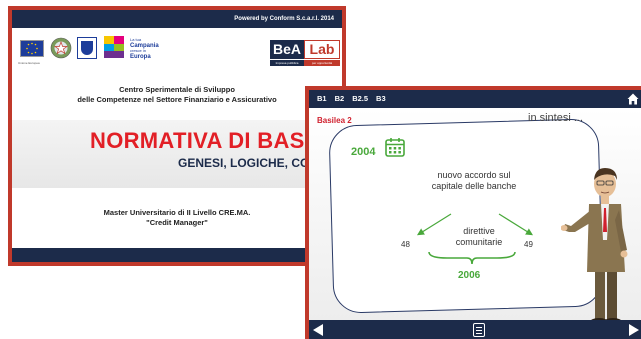 The image size is (641, 339). What do you see at coordinates (474, 180) in the screenshot?
I see `accordo-text: nuovo accordo sul capitale delle banche` at bounding box center [474, 180].